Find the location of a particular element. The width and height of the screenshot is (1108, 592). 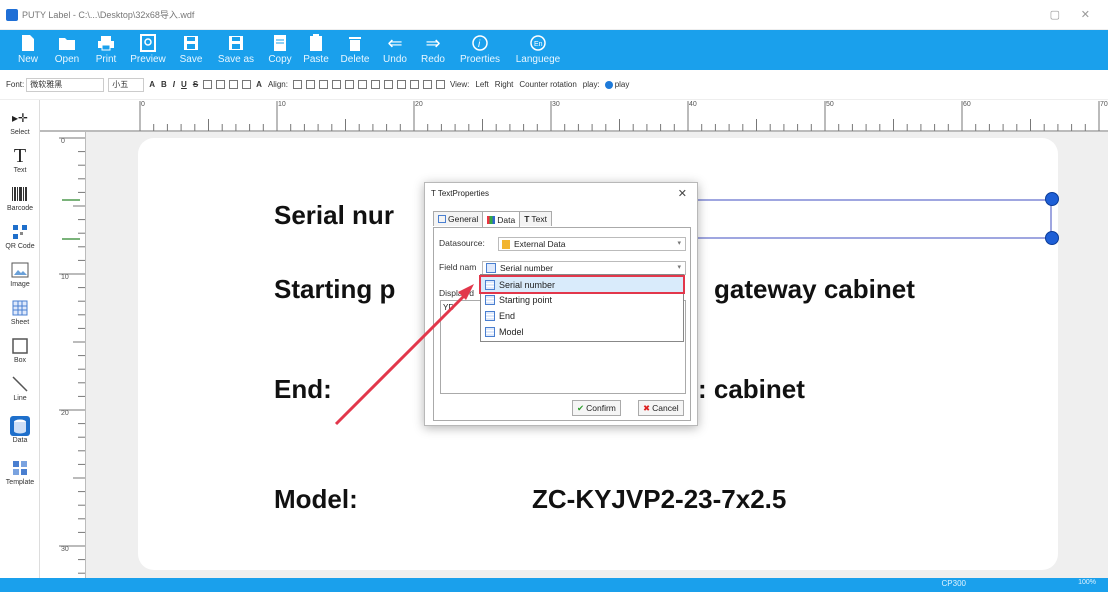

printer-status: CP300 is located at coordinates (954, 583).